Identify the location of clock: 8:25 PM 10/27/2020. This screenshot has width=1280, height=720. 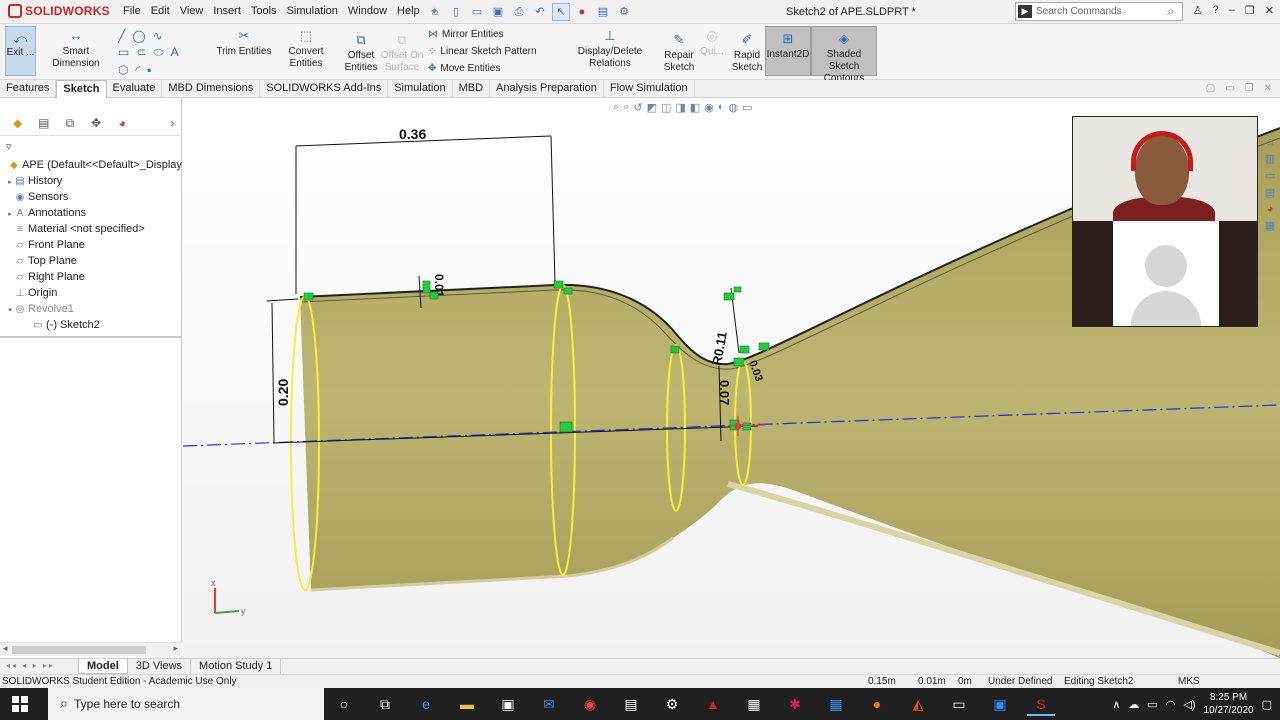
(1229, 704).